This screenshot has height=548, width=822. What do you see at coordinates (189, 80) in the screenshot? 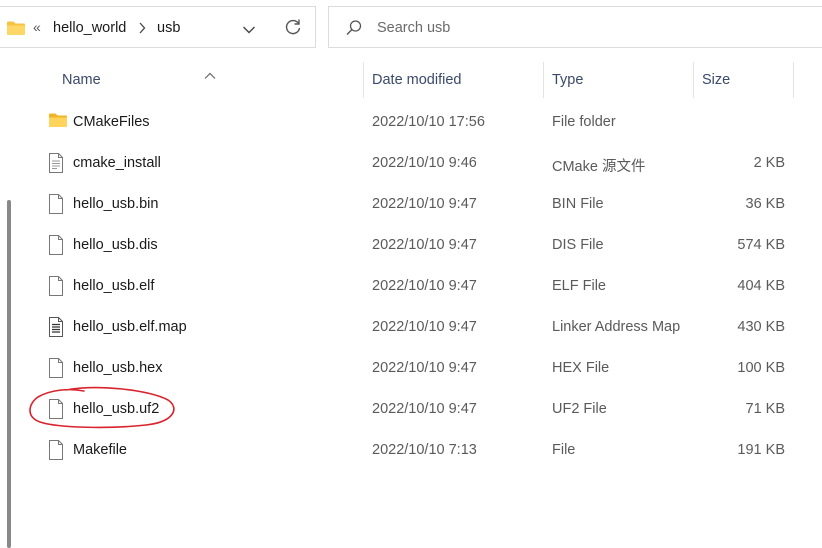
I see `column-header-name: Name` at bounding box center [189, 80].